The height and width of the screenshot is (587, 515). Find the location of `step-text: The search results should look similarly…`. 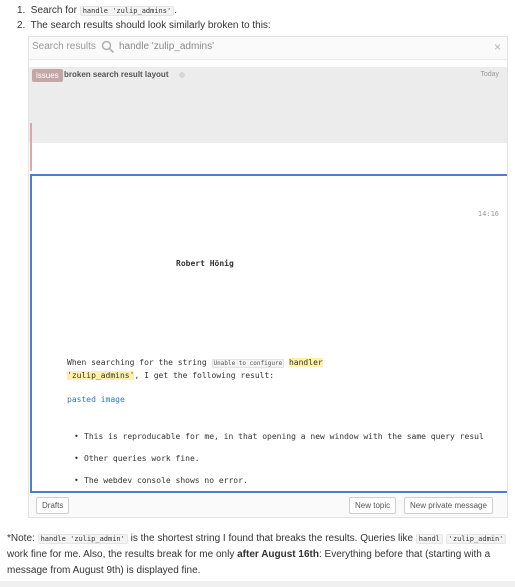

step-text: The search results should look similarly… is located at coordinates (150, 25).